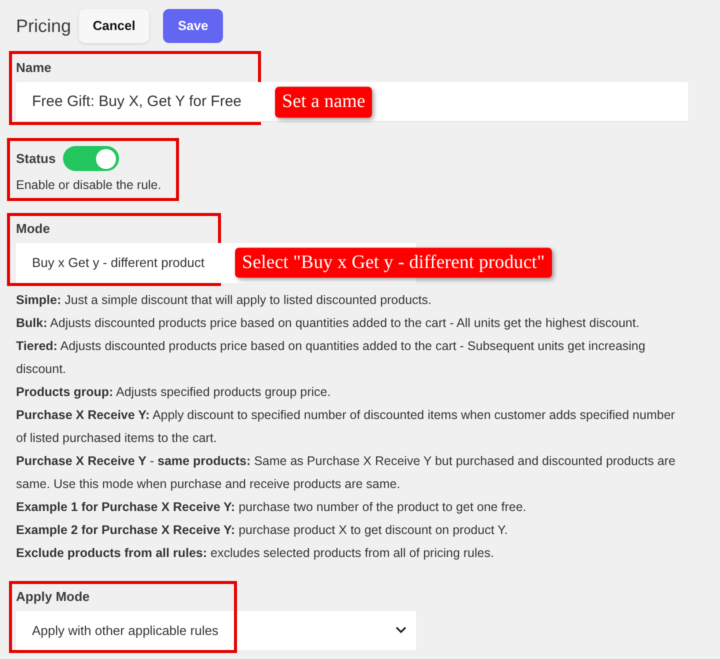  What do you see at coordinates (53, 596) in the screenshot?
I see `field-label: Apply Mode` at bounding box center [53, 596].